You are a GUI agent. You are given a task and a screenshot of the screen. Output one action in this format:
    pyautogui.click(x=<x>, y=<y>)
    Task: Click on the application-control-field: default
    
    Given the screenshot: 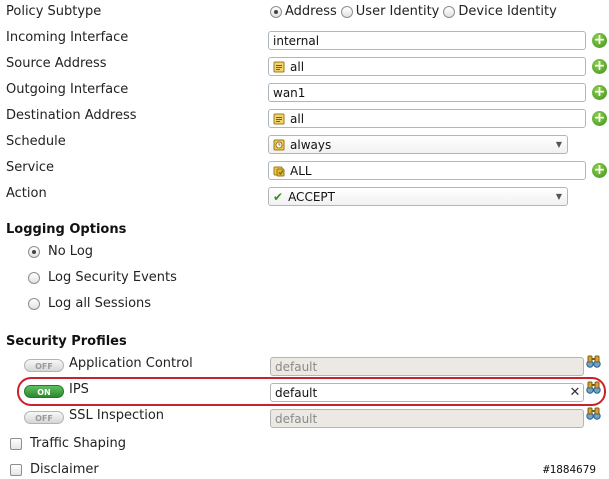 What is the action you would take?
    pyautogui.click(x=427, y=366)
    